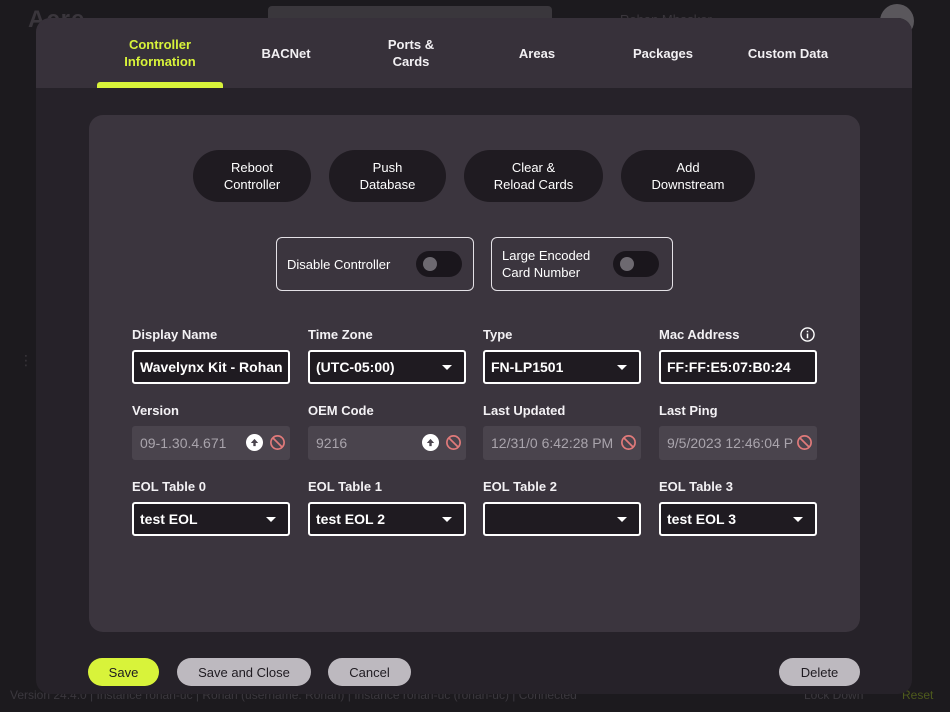  Describe the element at coordinates (355, 367) in the screenshot. I see `time-zone-value: (UTC-05:00)` at that location.